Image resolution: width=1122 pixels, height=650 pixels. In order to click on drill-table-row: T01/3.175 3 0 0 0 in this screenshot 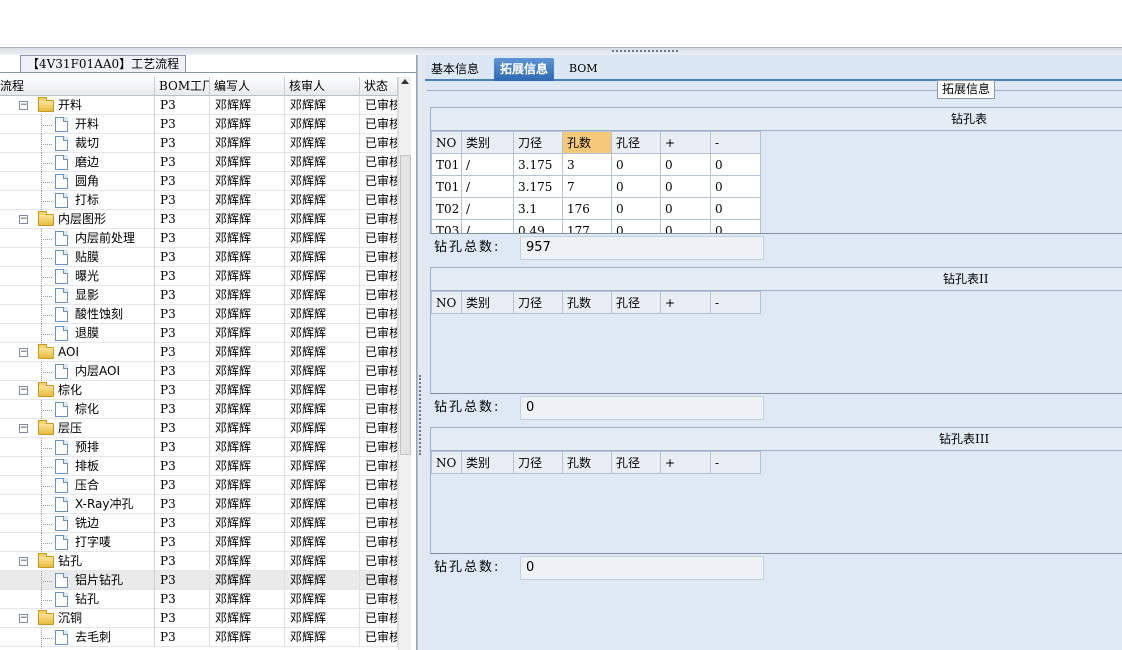, I will do `click(596, 164)`.